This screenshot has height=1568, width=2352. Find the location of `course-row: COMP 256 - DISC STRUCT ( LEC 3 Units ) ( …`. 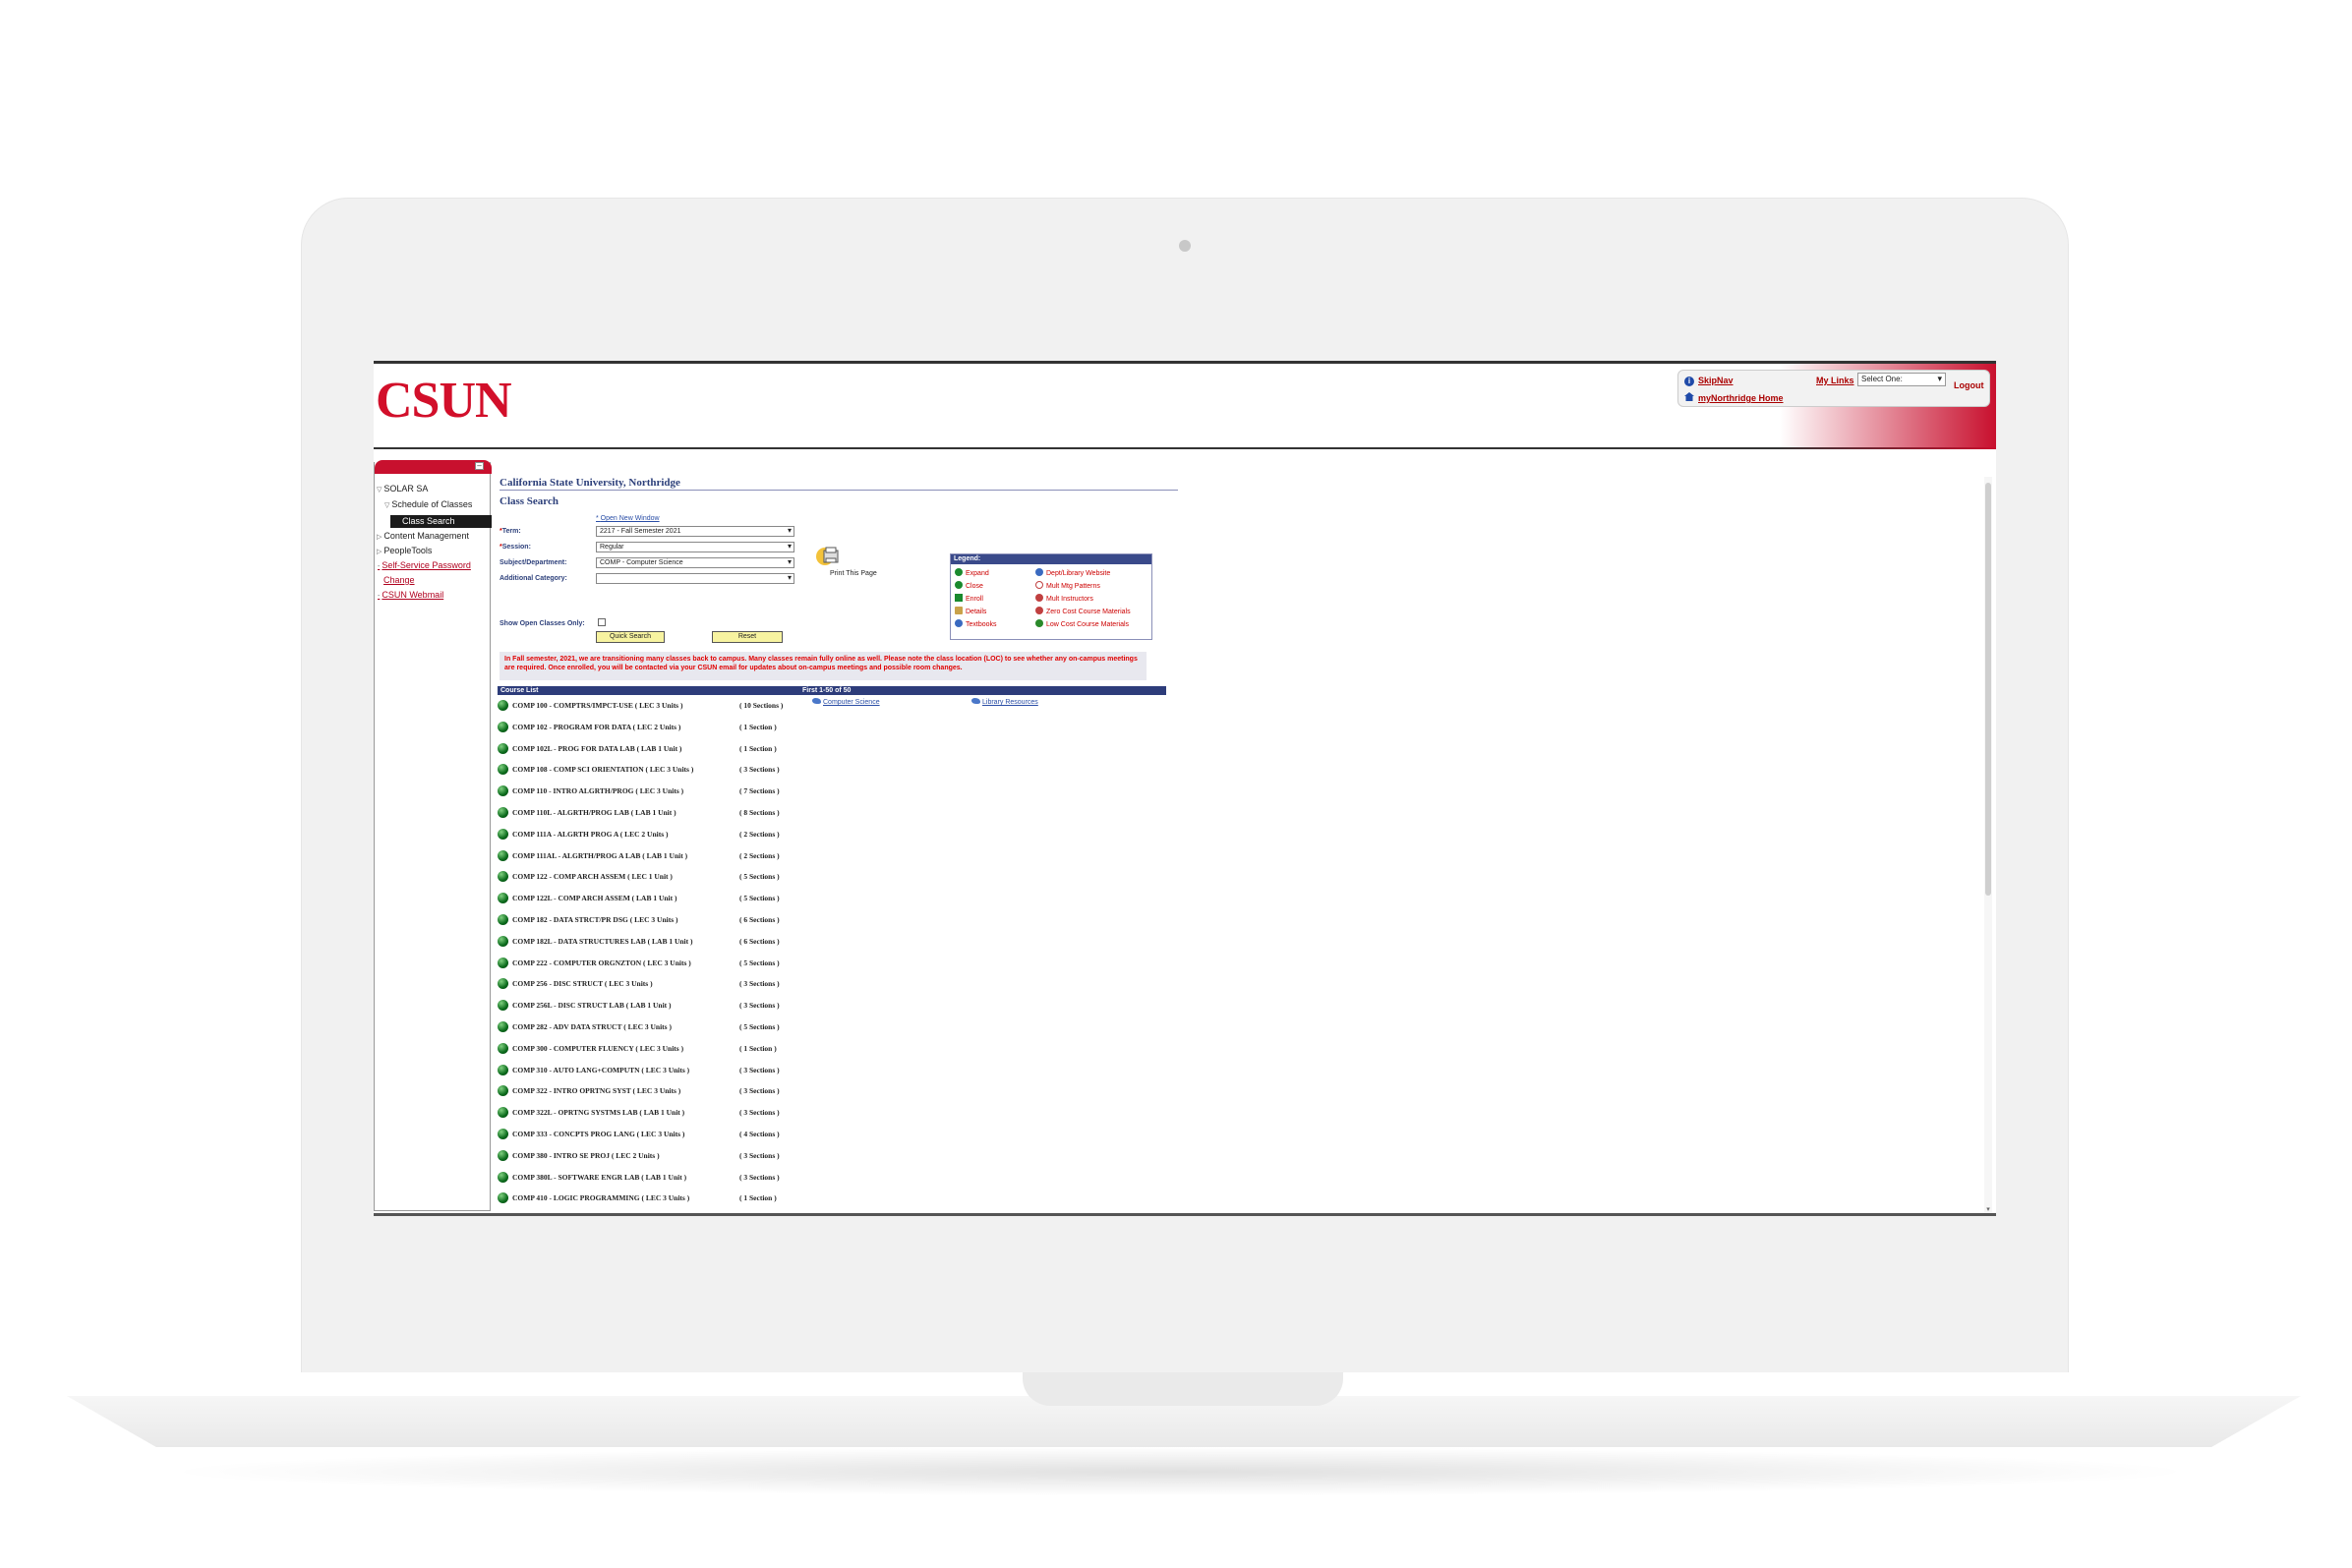

course-row: COMP 256 - DISC STRUCT ( LEC 3 Units ) ( … is located at coordinates (684, 983).